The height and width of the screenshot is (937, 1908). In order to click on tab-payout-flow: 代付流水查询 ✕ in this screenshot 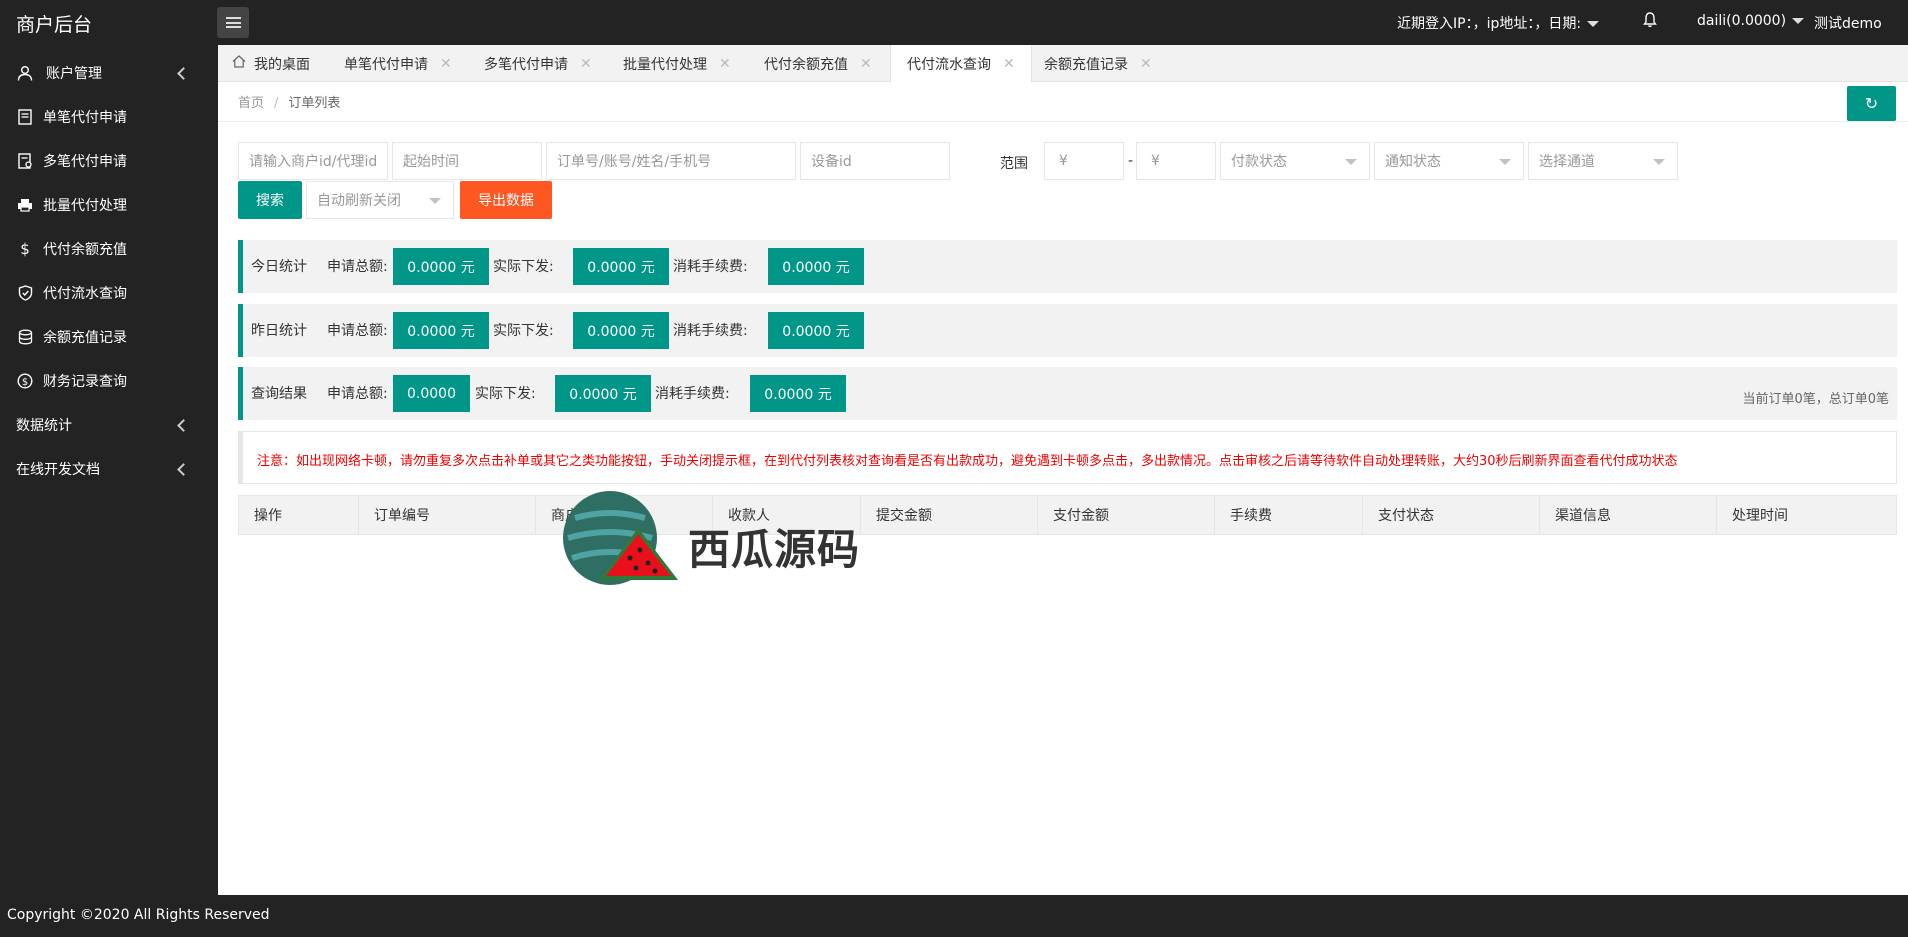, I will do `click(961, 63)`.